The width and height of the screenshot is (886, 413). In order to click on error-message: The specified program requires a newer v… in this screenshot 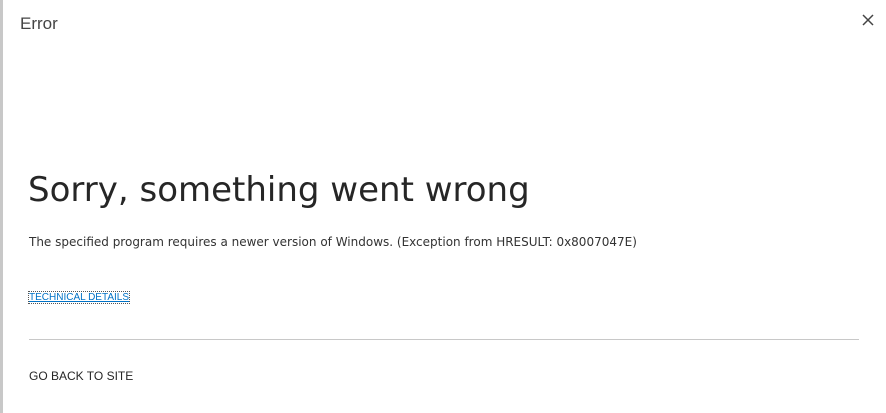, I will do `click(333, 242)`.